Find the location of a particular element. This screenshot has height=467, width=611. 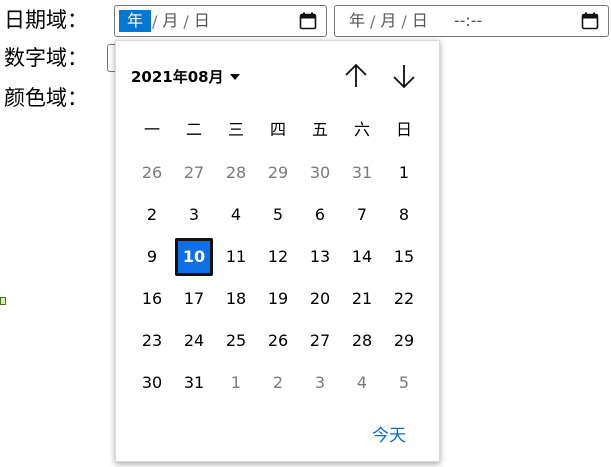

calendar-day: 16 is located at coordinates (152, 299).